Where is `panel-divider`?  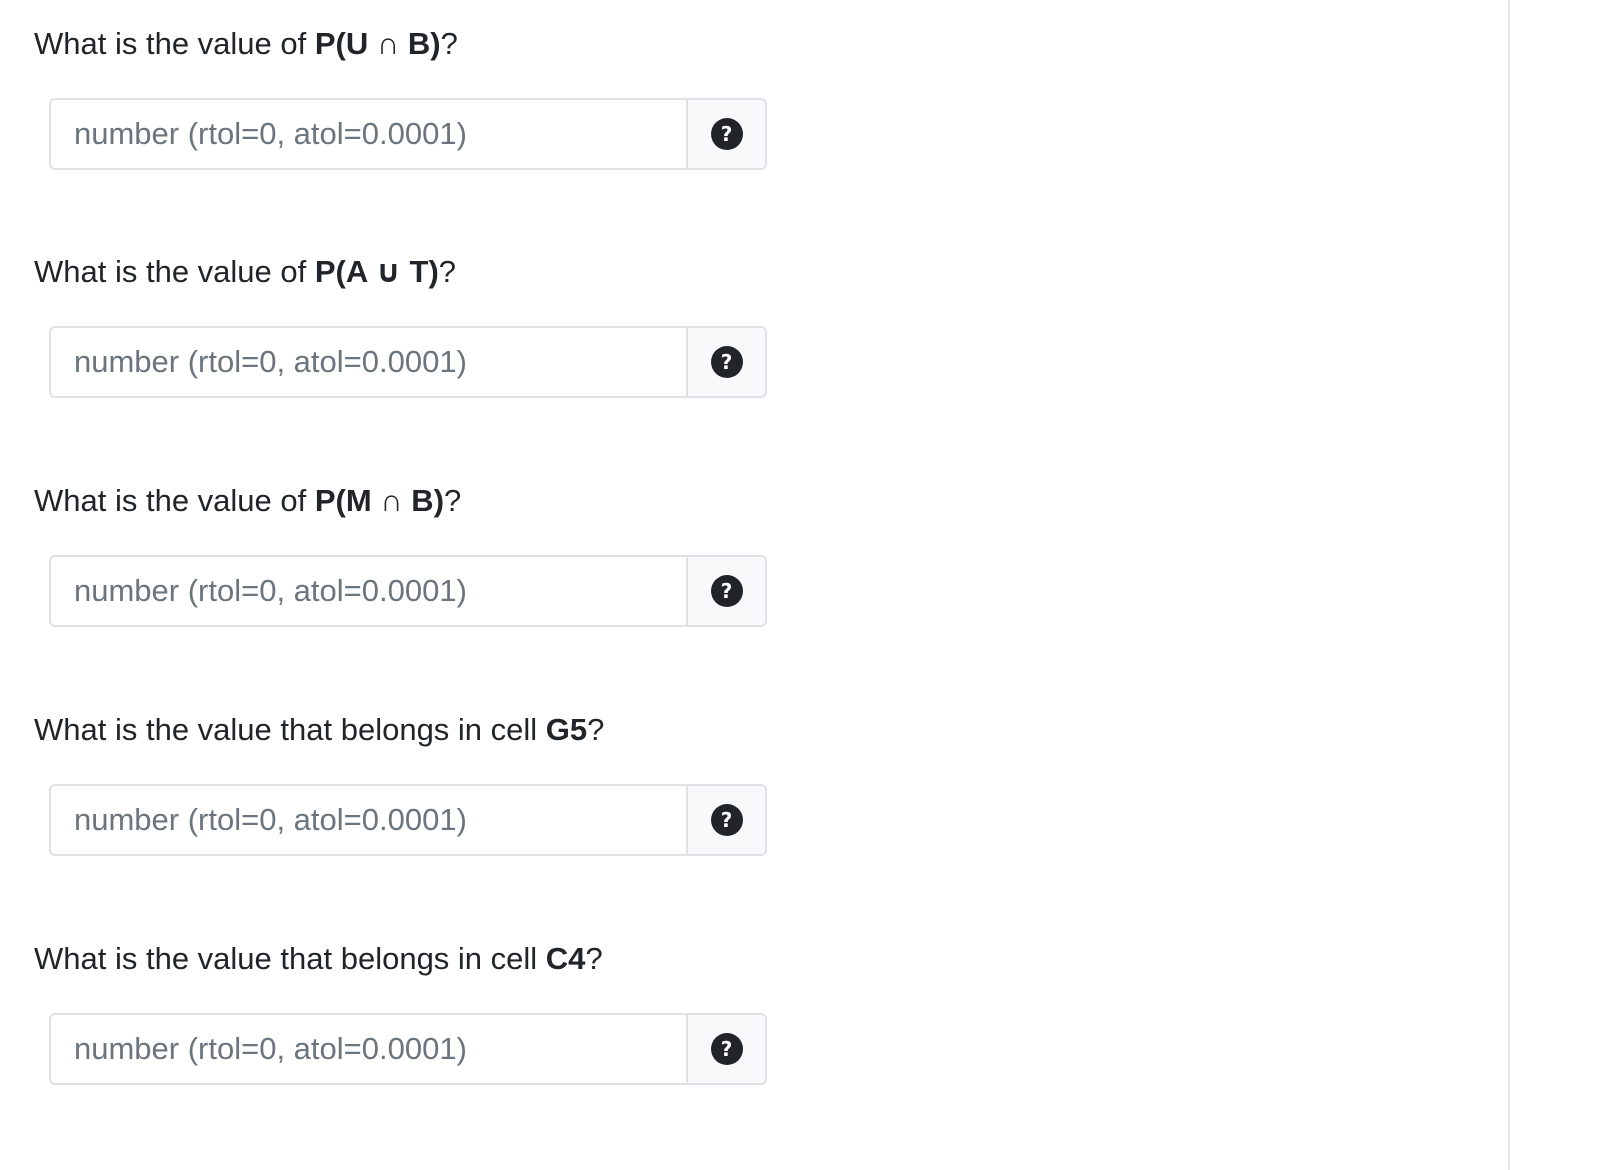 panel-divider is located at coordinates (1509, 585).